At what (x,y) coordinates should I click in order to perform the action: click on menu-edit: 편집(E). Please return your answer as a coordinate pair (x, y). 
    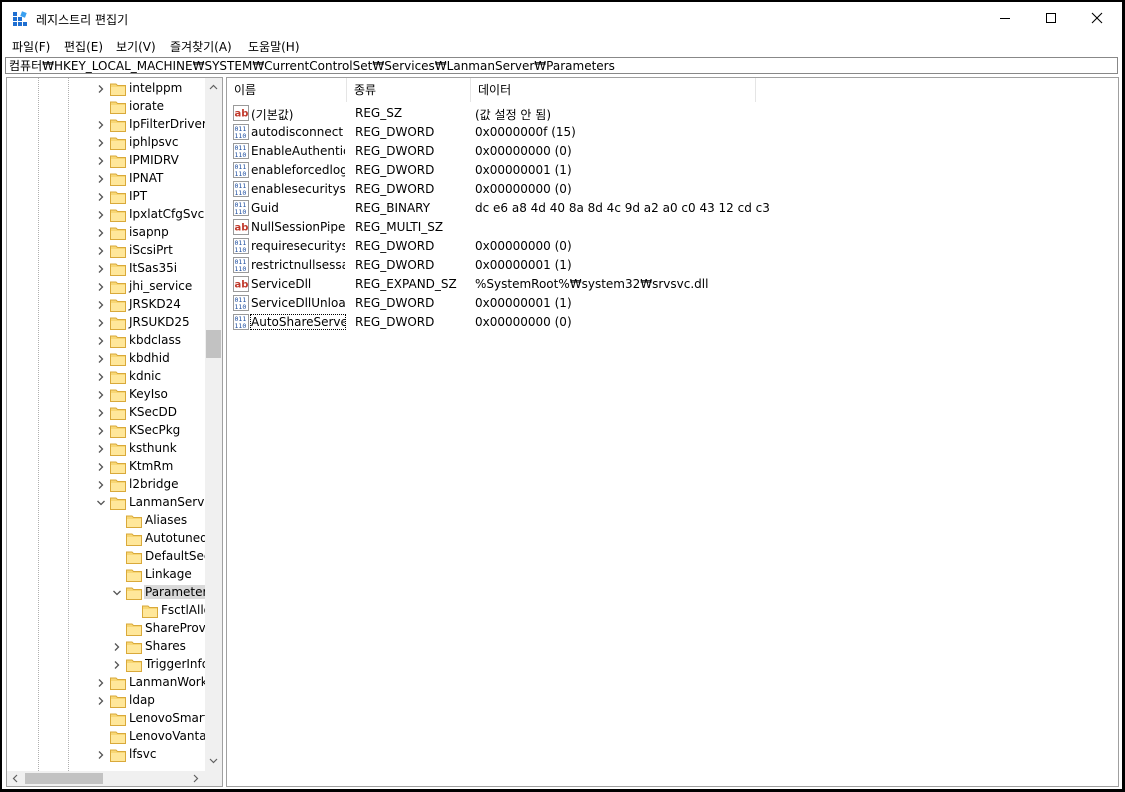
    Looking at the image, I should click on (83, 46).